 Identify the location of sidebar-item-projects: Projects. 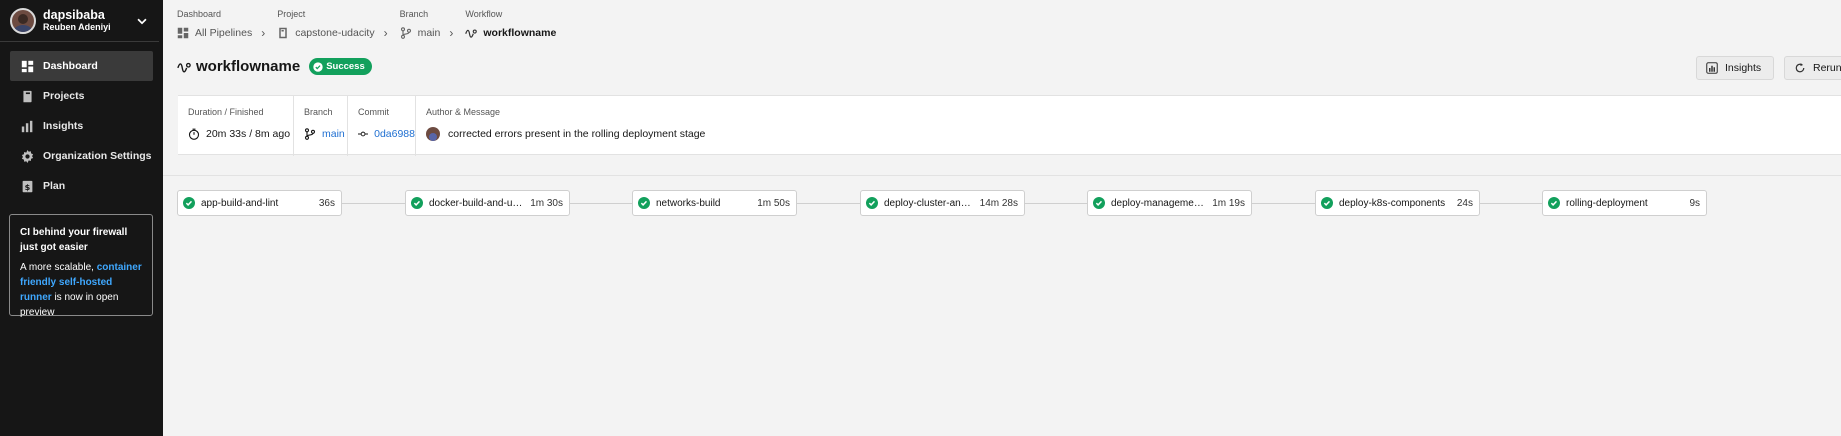
(81, 96).